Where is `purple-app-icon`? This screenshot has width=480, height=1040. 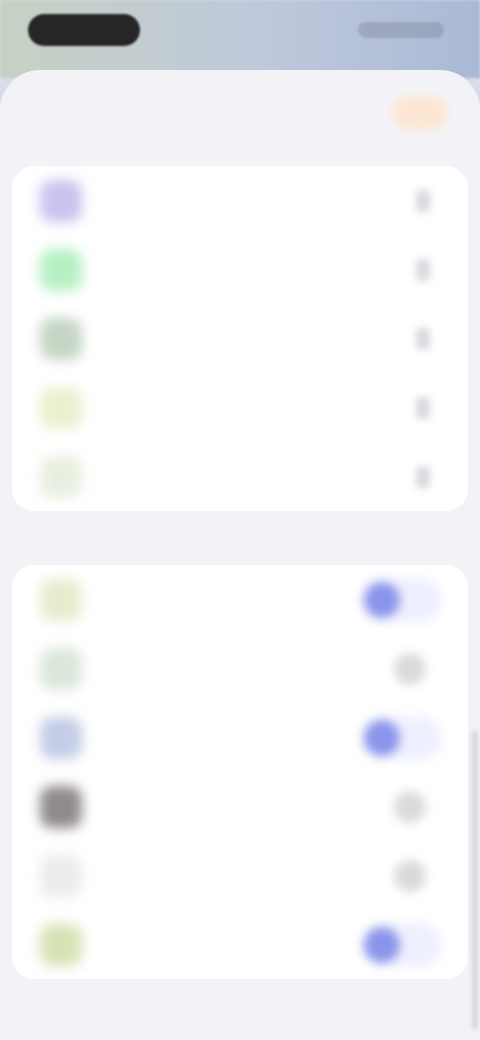
purple-app-icon is located at coordinates (61, 200).